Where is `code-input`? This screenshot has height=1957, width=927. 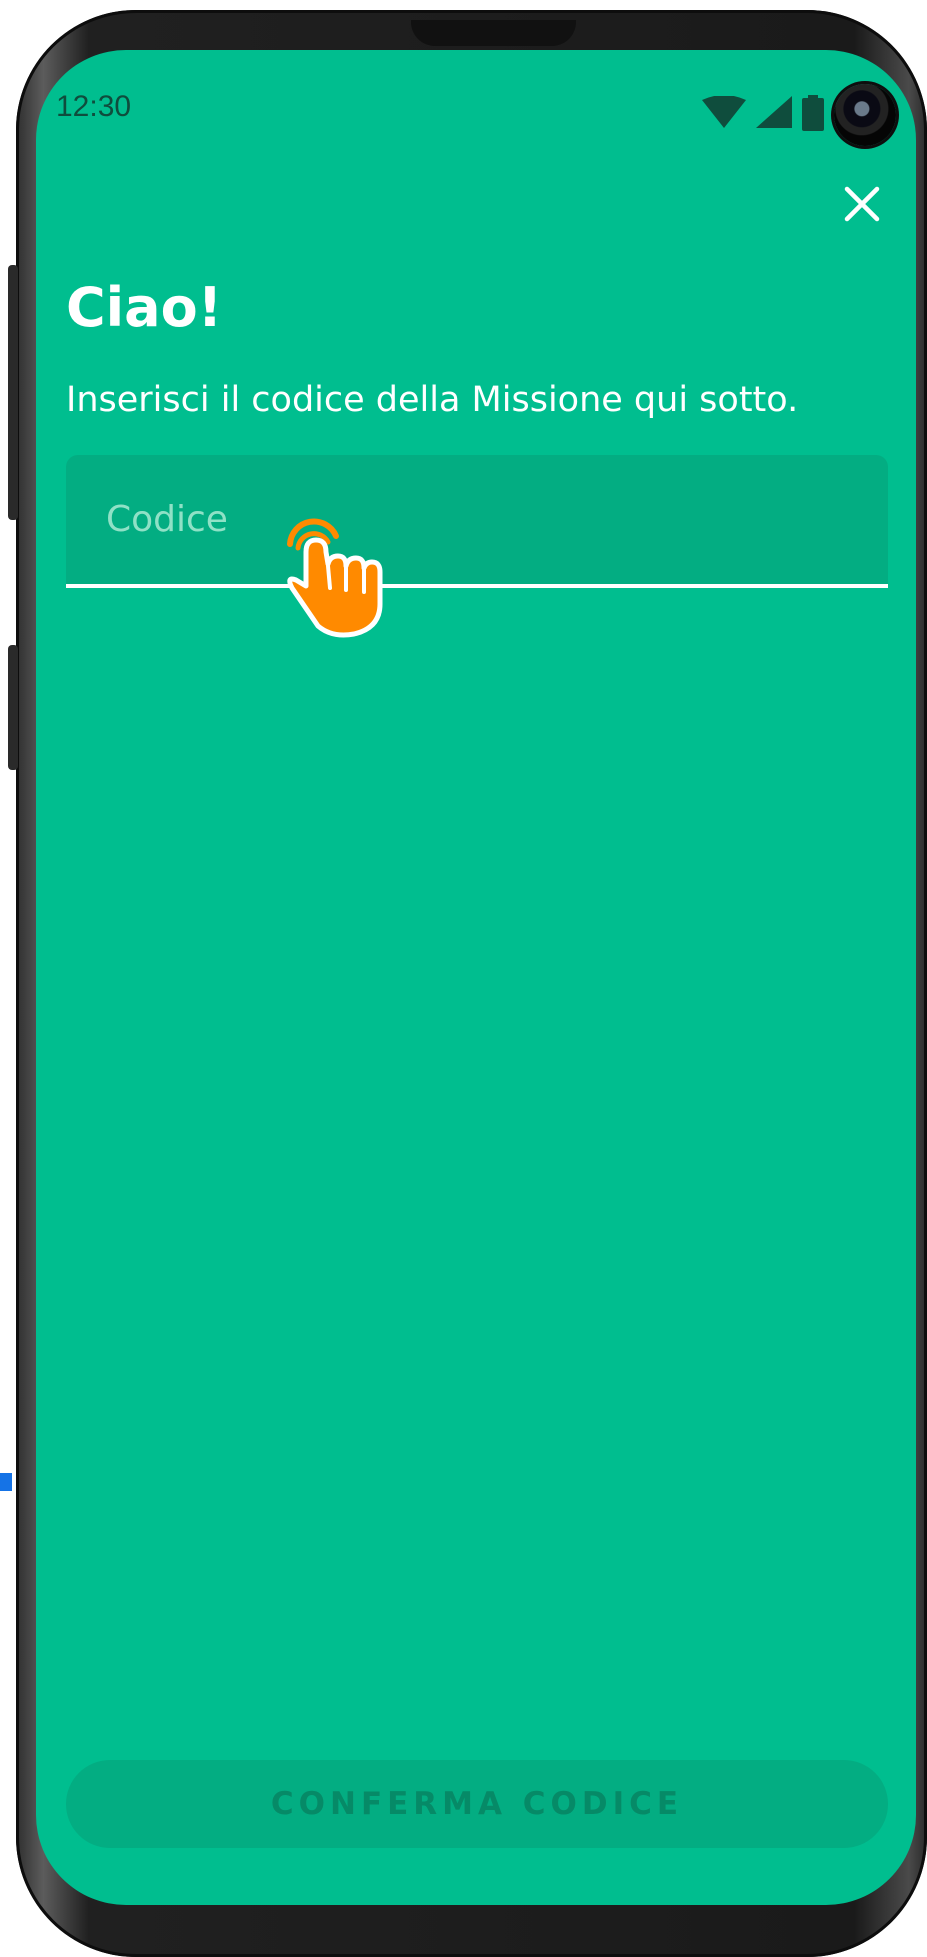
code-input is located at coordinates (477, 519).